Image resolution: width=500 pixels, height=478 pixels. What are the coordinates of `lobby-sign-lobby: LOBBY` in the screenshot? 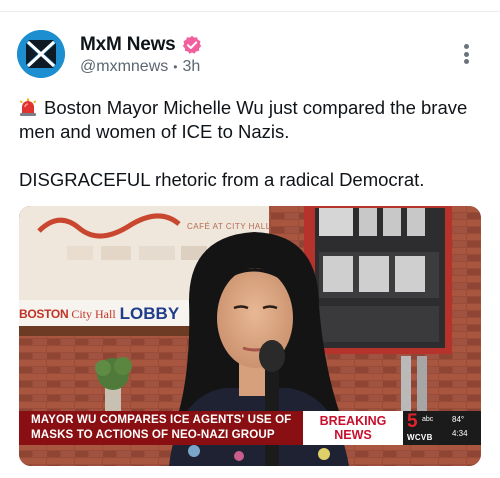 It's located at (149, 313).